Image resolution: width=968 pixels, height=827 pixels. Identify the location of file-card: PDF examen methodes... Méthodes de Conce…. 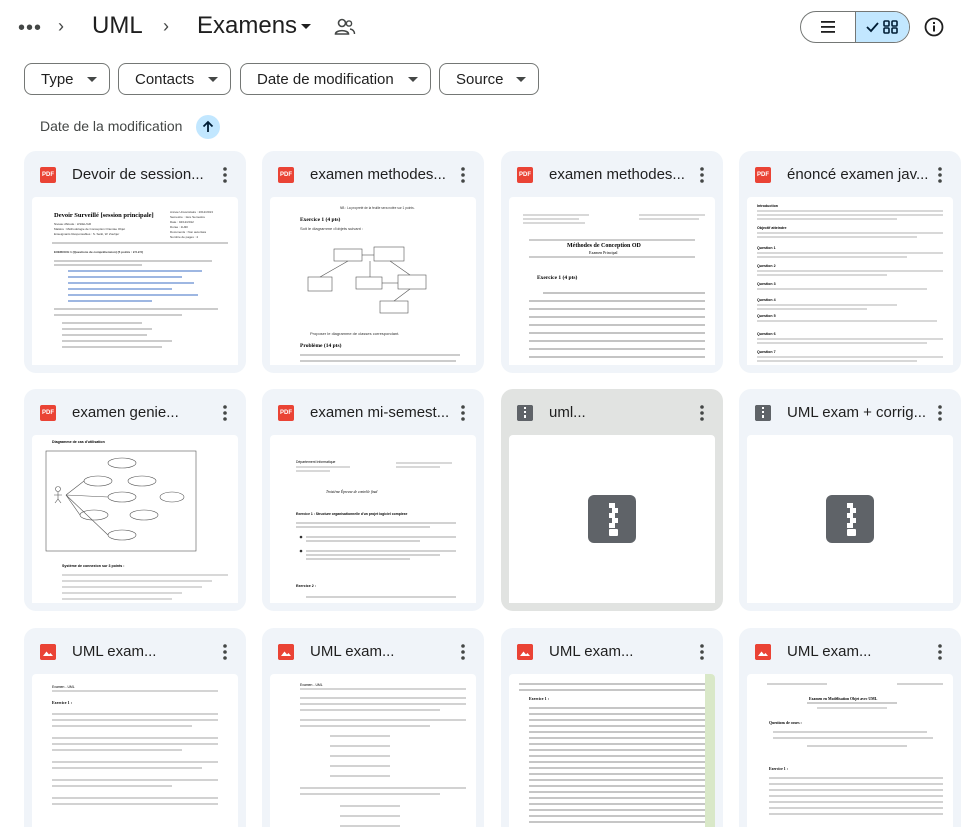
(612, 262).